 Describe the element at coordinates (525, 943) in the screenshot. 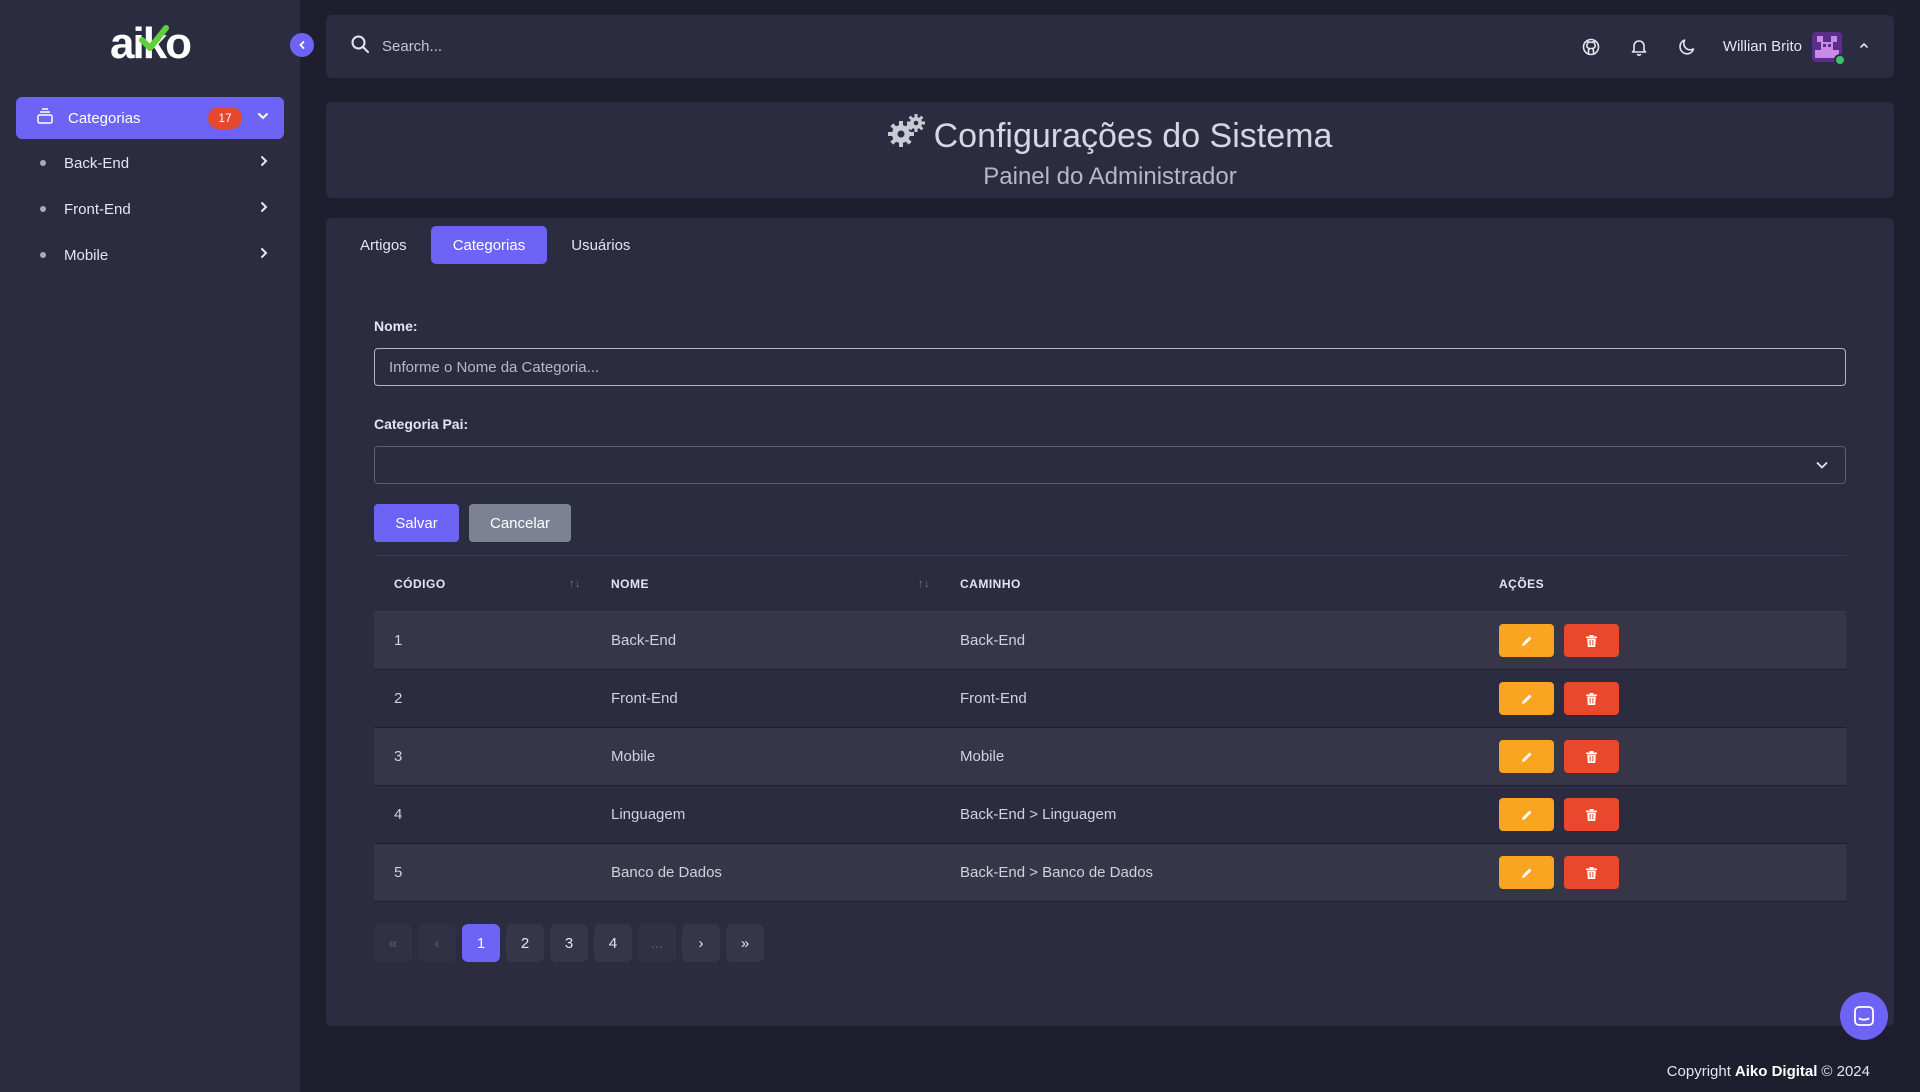

I see `page-button-2: 2` at that location.